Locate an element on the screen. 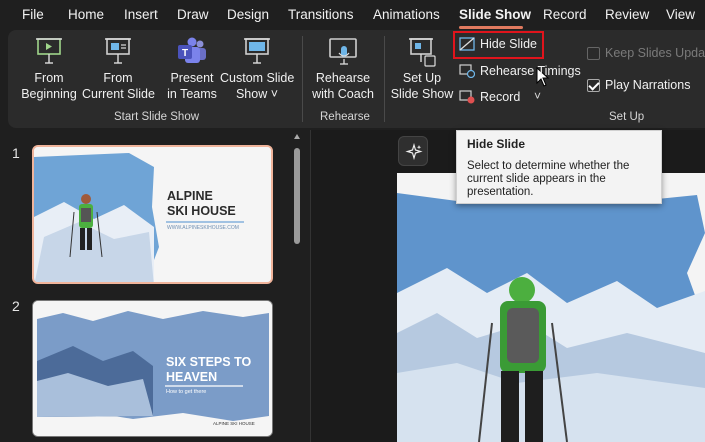 The height and width of the screenshot is (442, 705). hide-slide-highlight-box is located at coordinates (498, 45).